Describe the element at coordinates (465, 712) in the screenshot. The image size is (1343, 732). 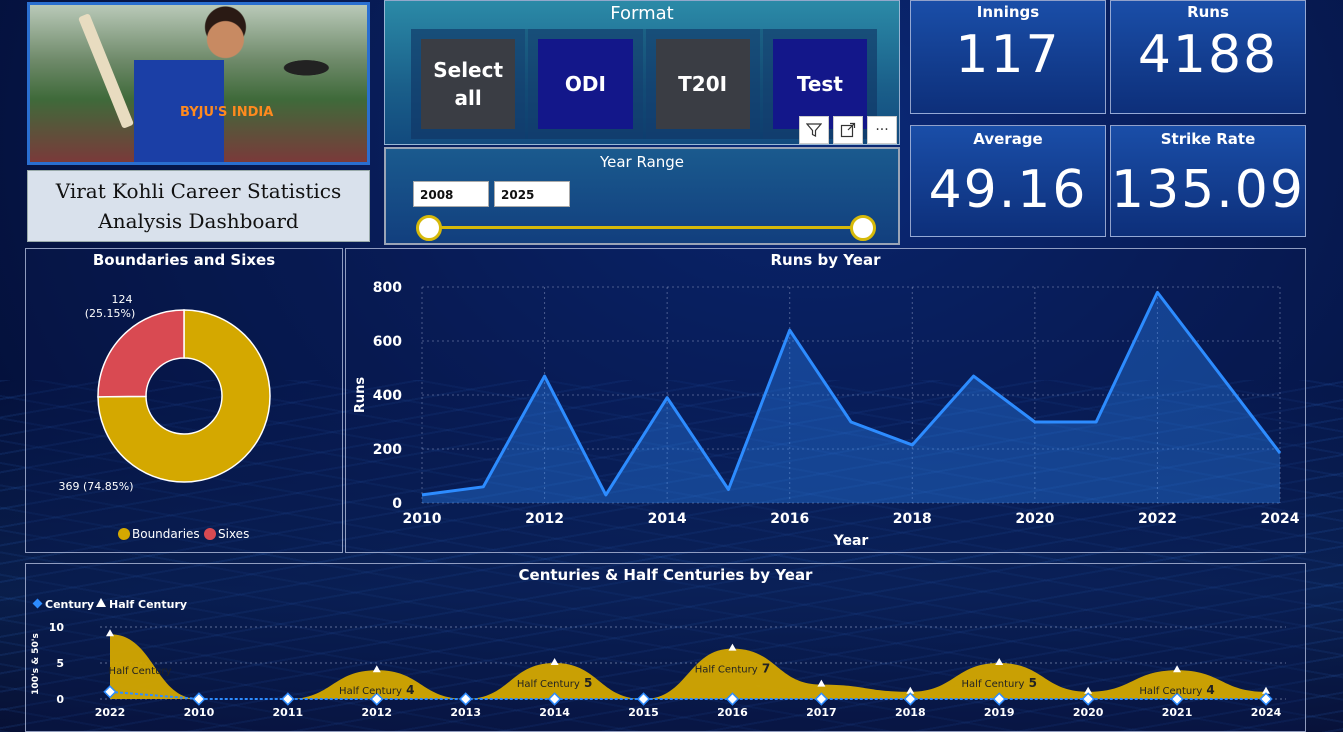
I see `cent-x-tick-label: 2013` at that location.